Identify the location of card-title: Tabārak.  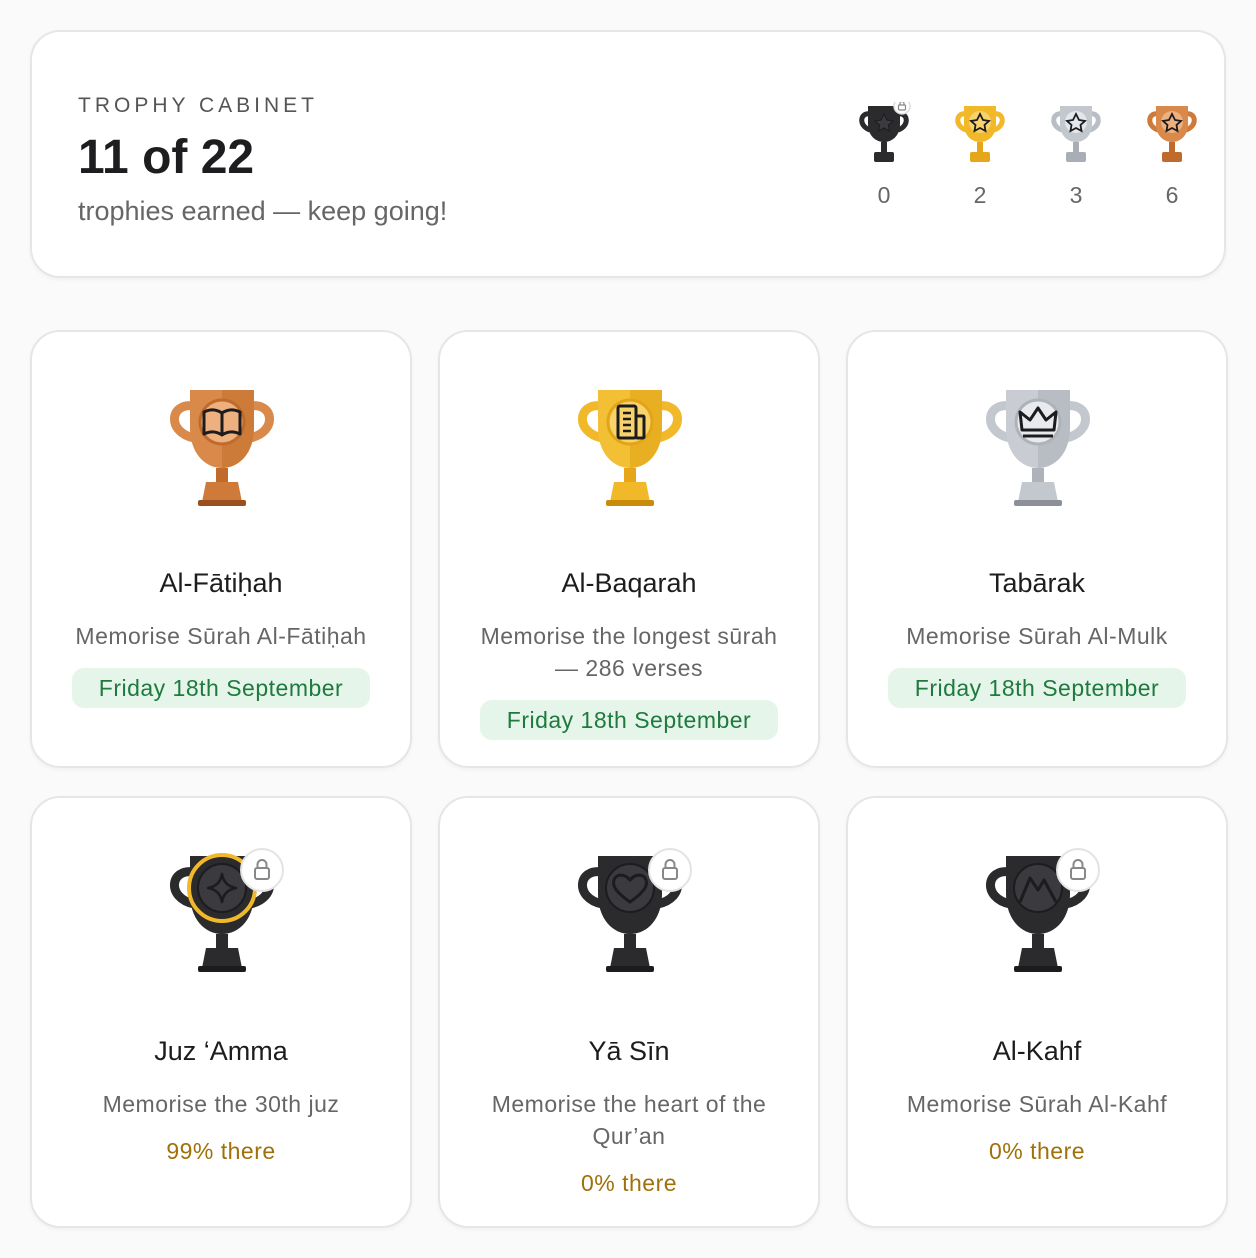
(1037, 583).